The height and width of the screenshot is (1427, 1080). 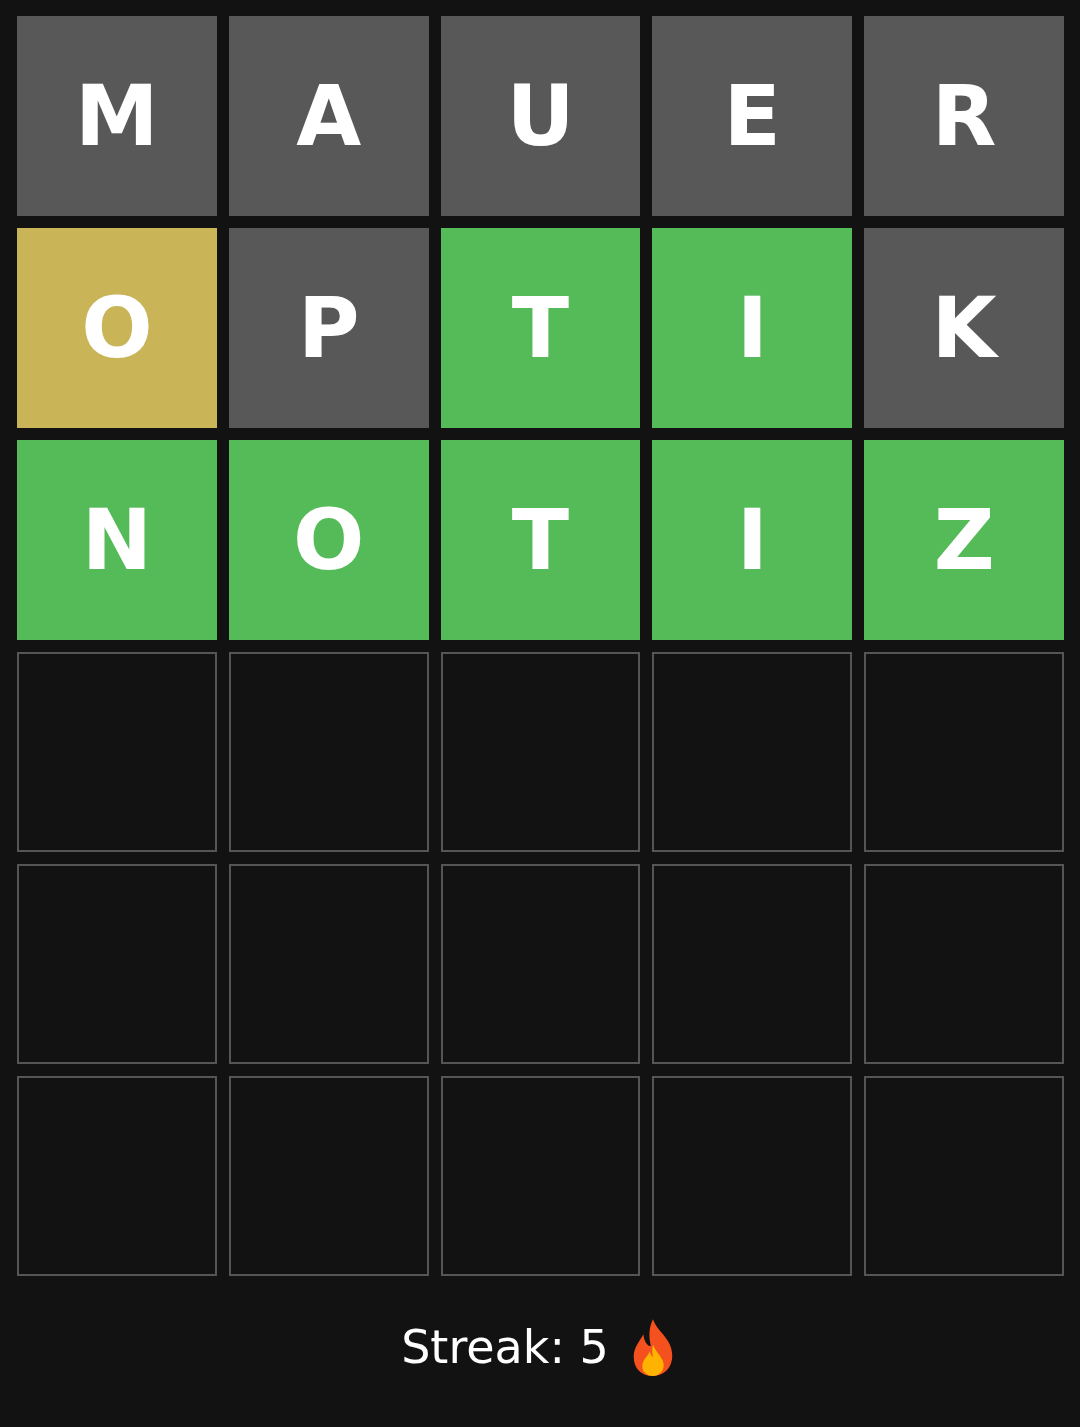 What do you see at coordinates (505, 1346) in the screenshot?
I see `streak-label: Streak: 5` at bounding box center [505, 1346].